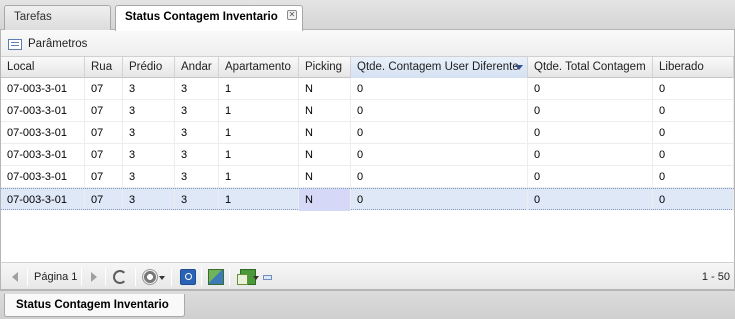  Describe the element at coordinates (56, 277) in the screenshot. I see `page-label: Página 1` at that location.